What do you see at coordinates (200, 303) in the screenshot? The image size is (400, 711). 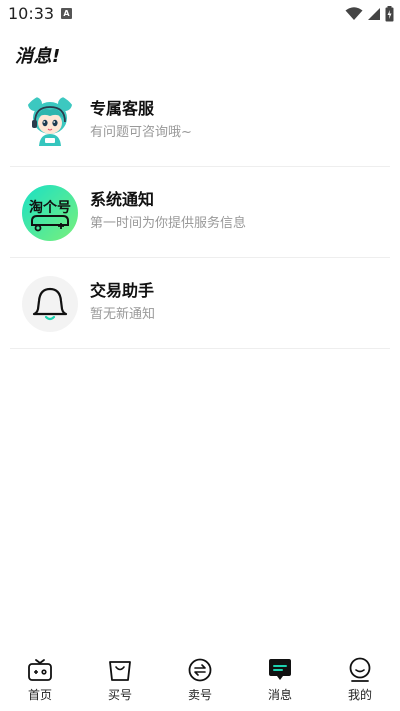 I see `message-item-trade-assistant: 交易助手 暂无新通知` at bounding box center [200, 303].